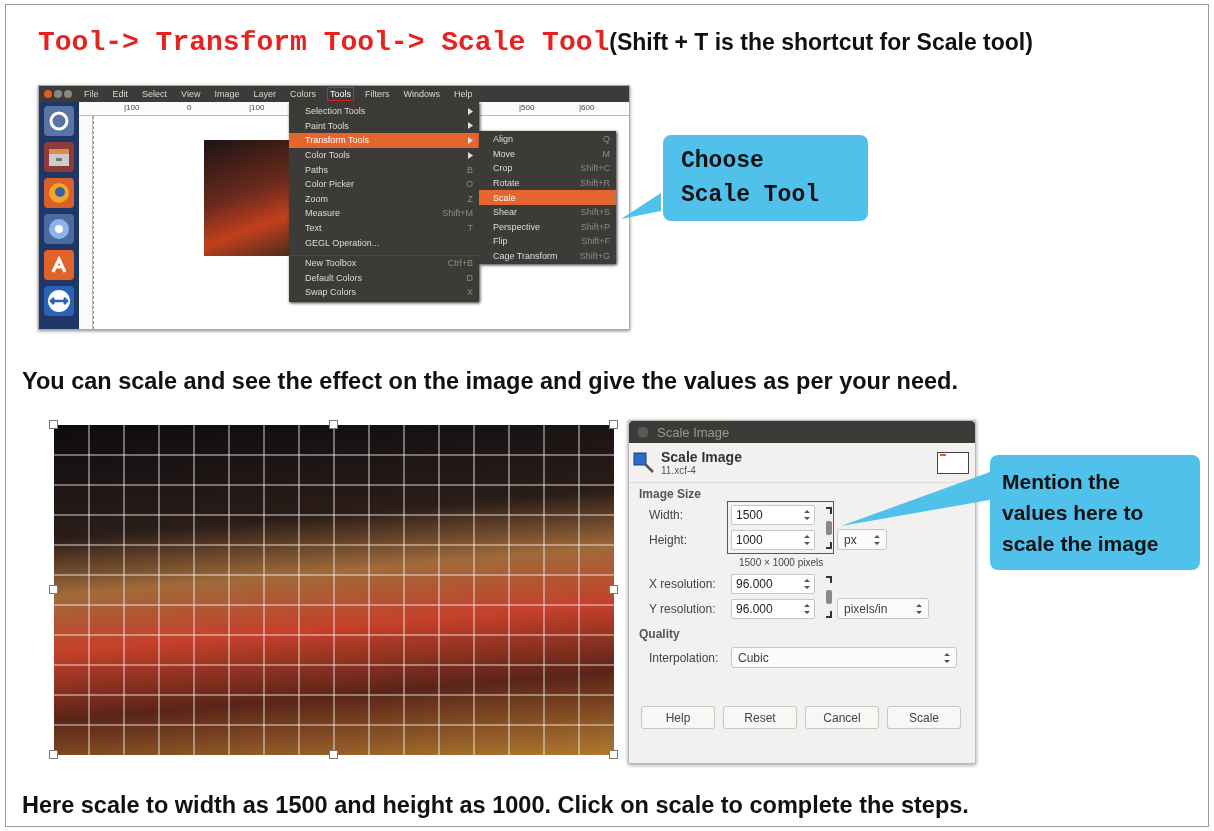 This screenshot has height=831, width=1214. What do you see at coordinates (606, 139) in the screenshot?
I see `shortcut-label: Q` at bounding box center [606, 139].